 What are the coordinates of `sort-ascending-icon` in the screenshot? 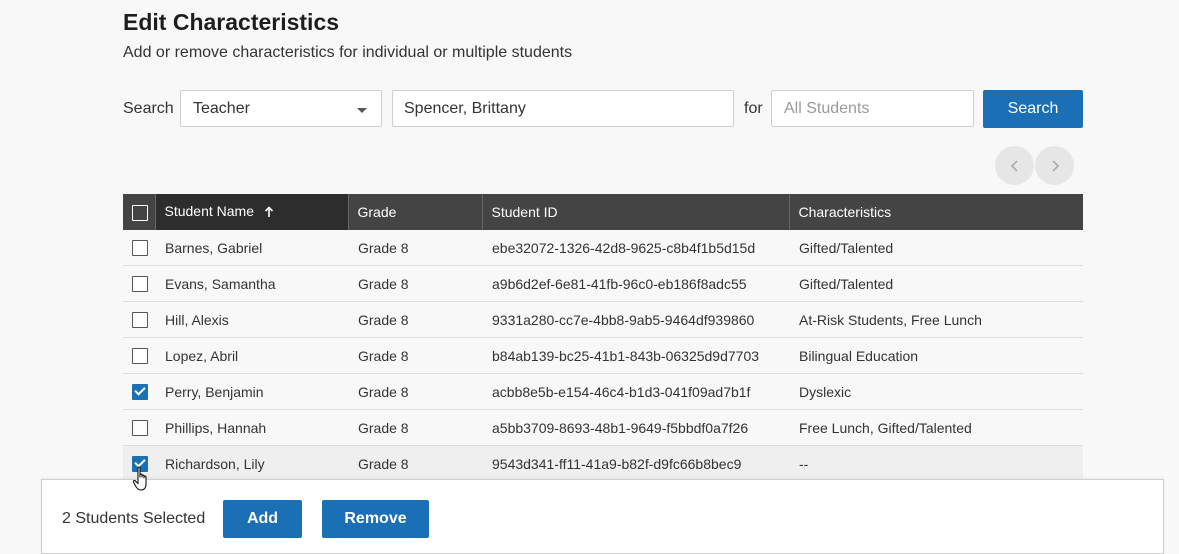 It's located at (269, 213).